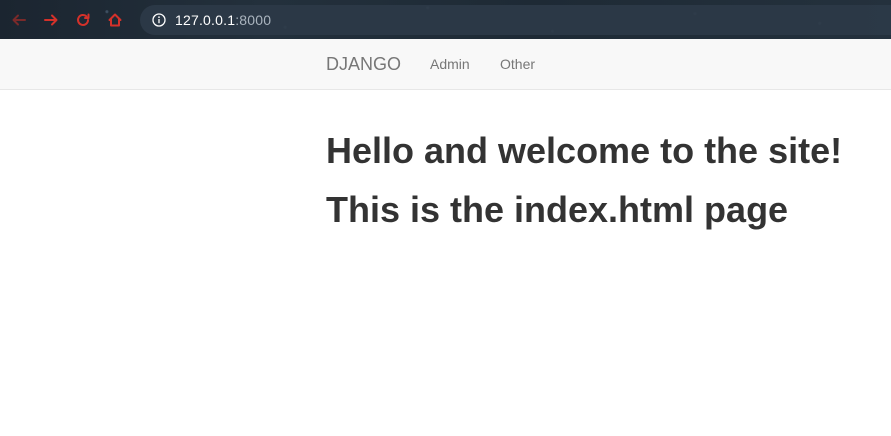 This screenshot has width=891, height=436. I want to click on arrow-left-icon, so click(19, 20).